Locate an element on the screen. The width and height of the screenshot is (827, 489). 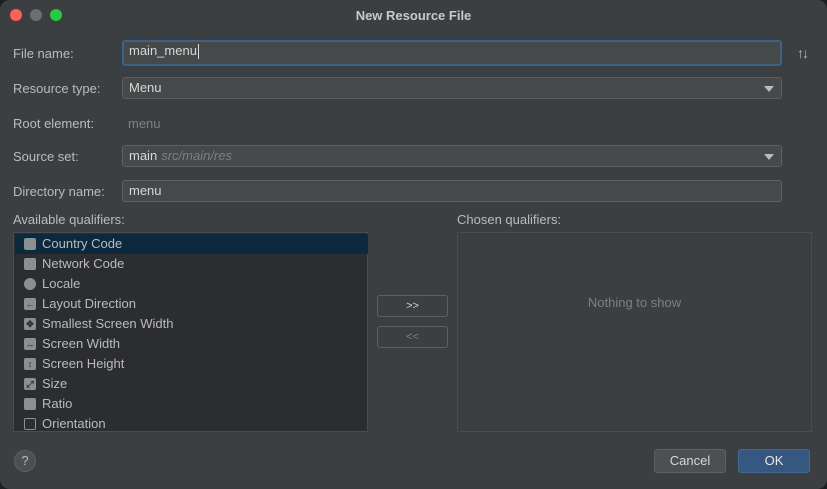
dialog-title: New Resource File is located at coordinates (413, 15).